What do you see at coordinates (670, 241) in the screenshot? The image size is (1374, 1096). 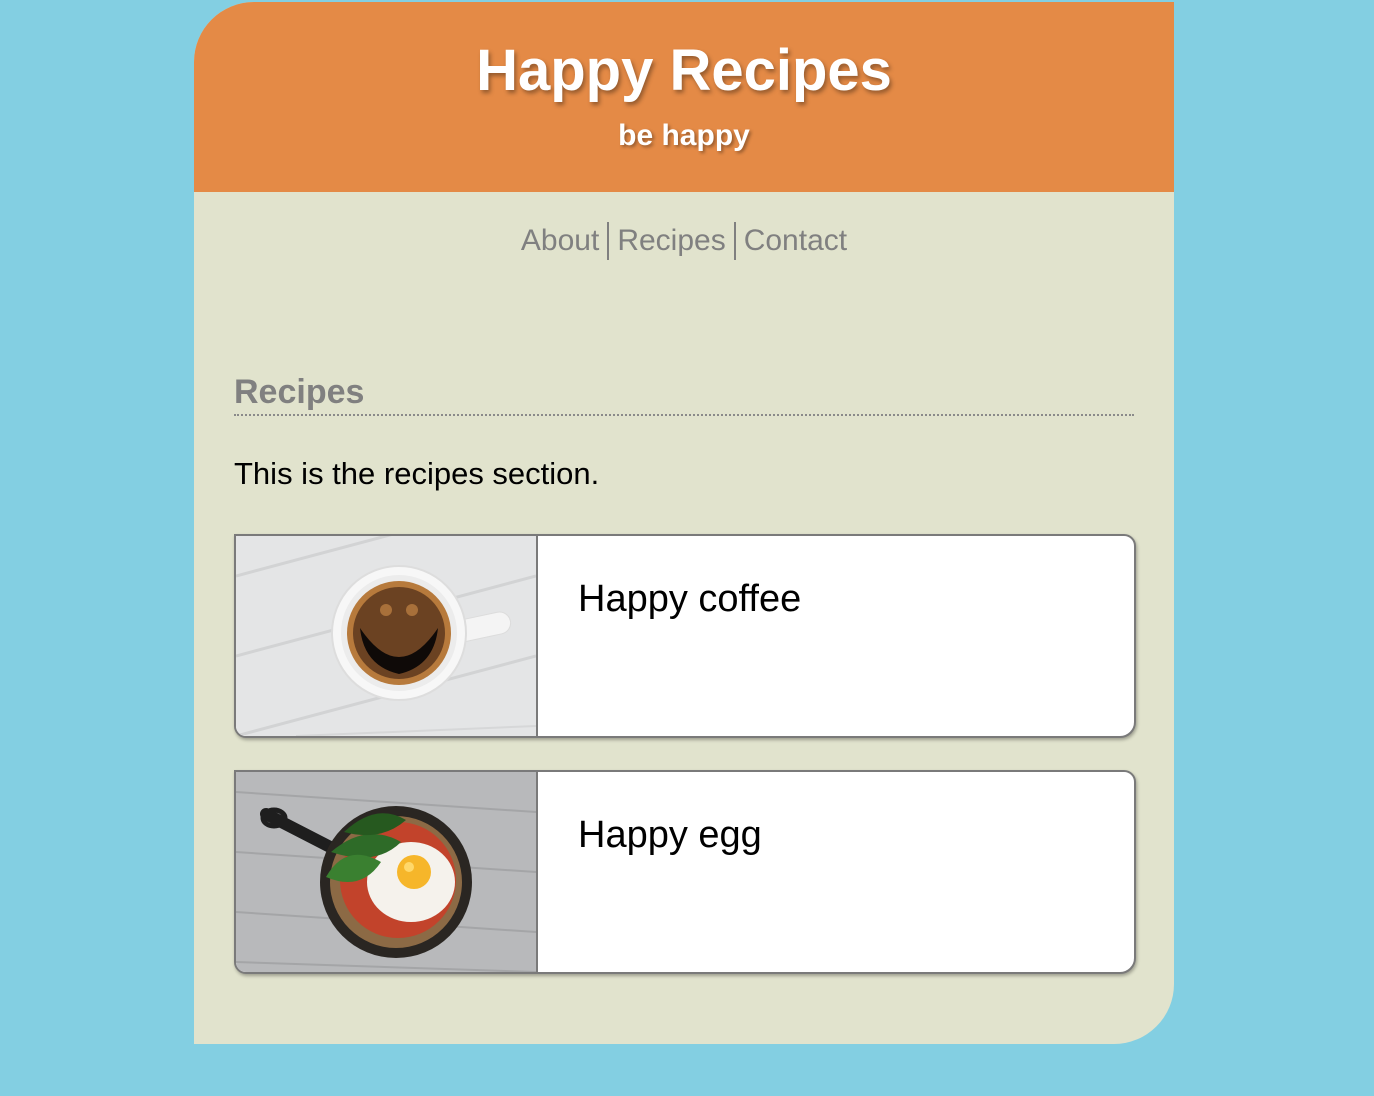 I see `nav-link-recipes: Recipes` at bounding box center [670, 241].